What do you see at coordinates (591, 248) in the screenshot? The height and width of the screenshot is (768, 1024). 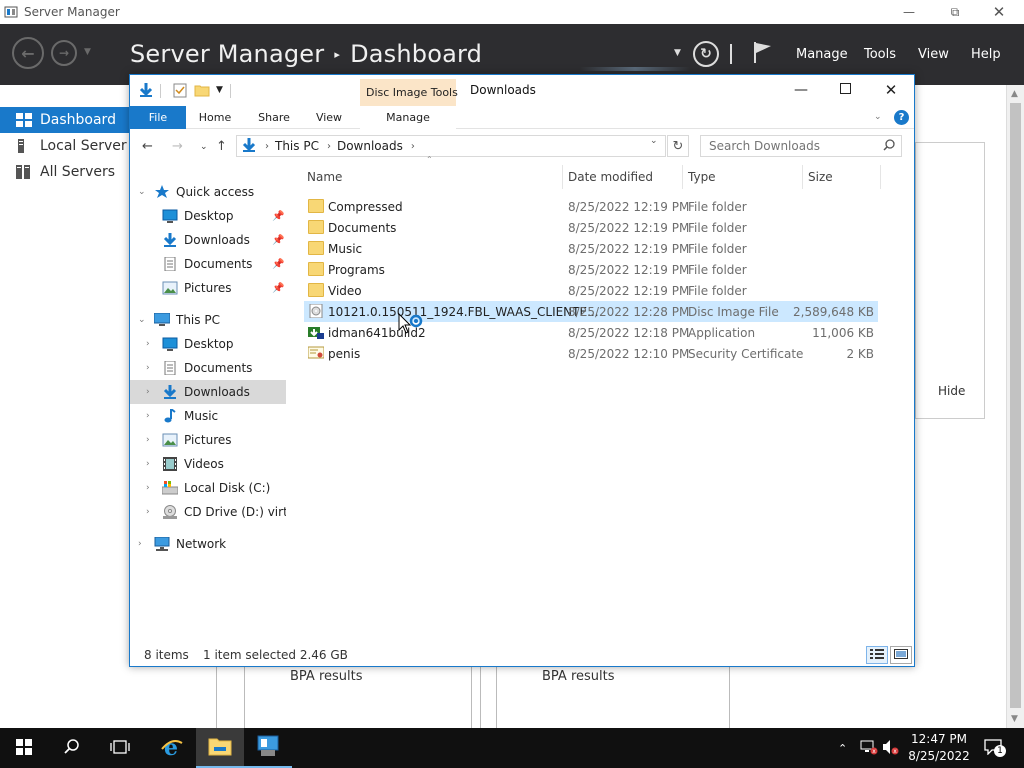 I see `file-row-music: Music 8/25/2022 12:19 PM File folder` at bounding box center [591, 248].